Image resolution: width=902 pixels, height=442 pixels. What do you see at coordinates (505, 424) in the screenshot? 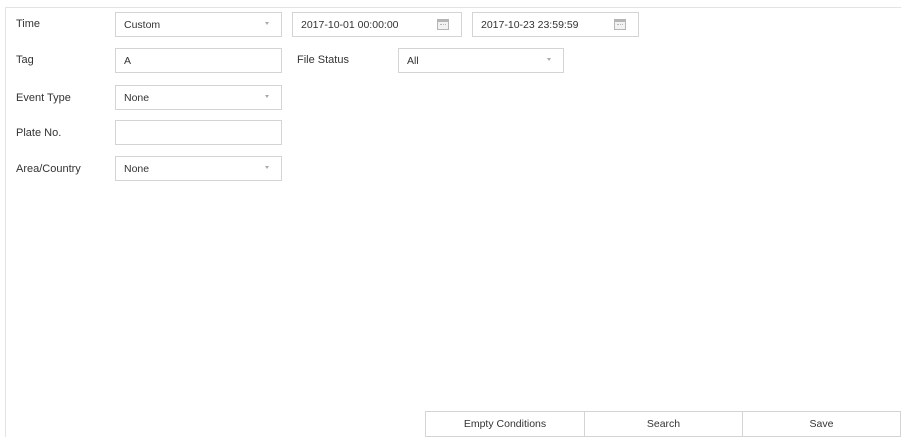
I see `empty-conditions-button: Empty Conditions` at bounding box center [505, 424].